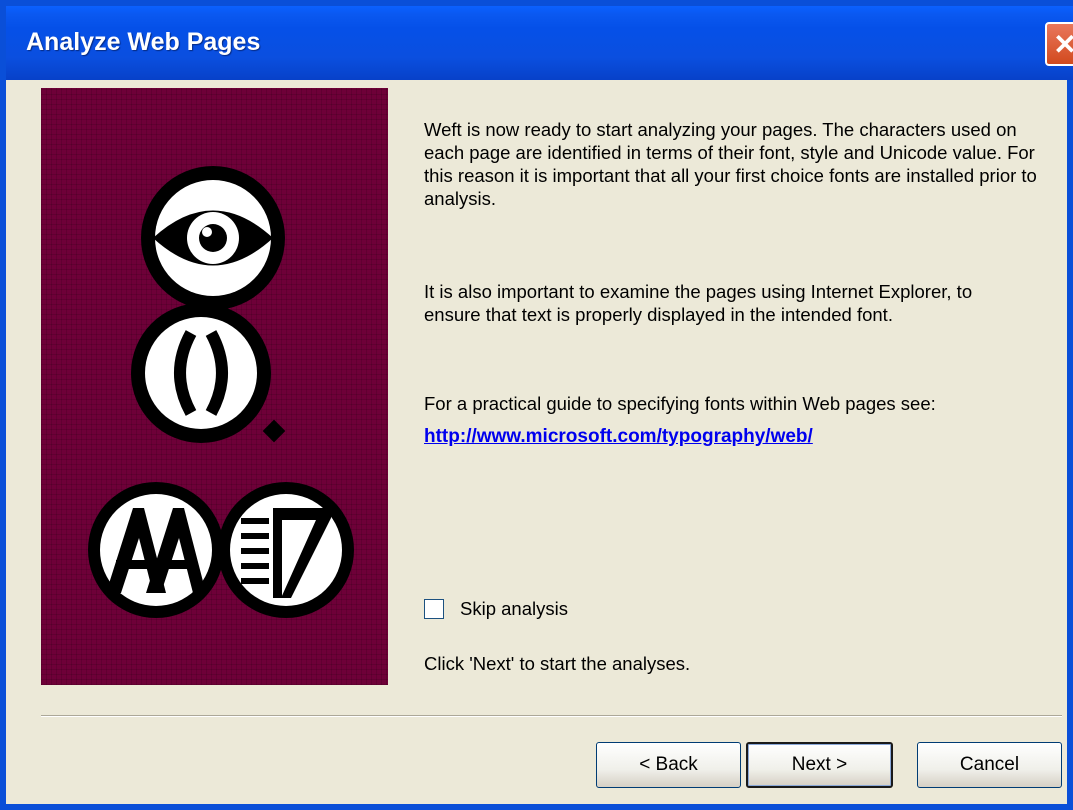 This screenshot has width=1073, height=810. What do you see at coordinates (668, 765) in the screenshot?
I see `back-button: < Back` at bounding box center [668, 765].